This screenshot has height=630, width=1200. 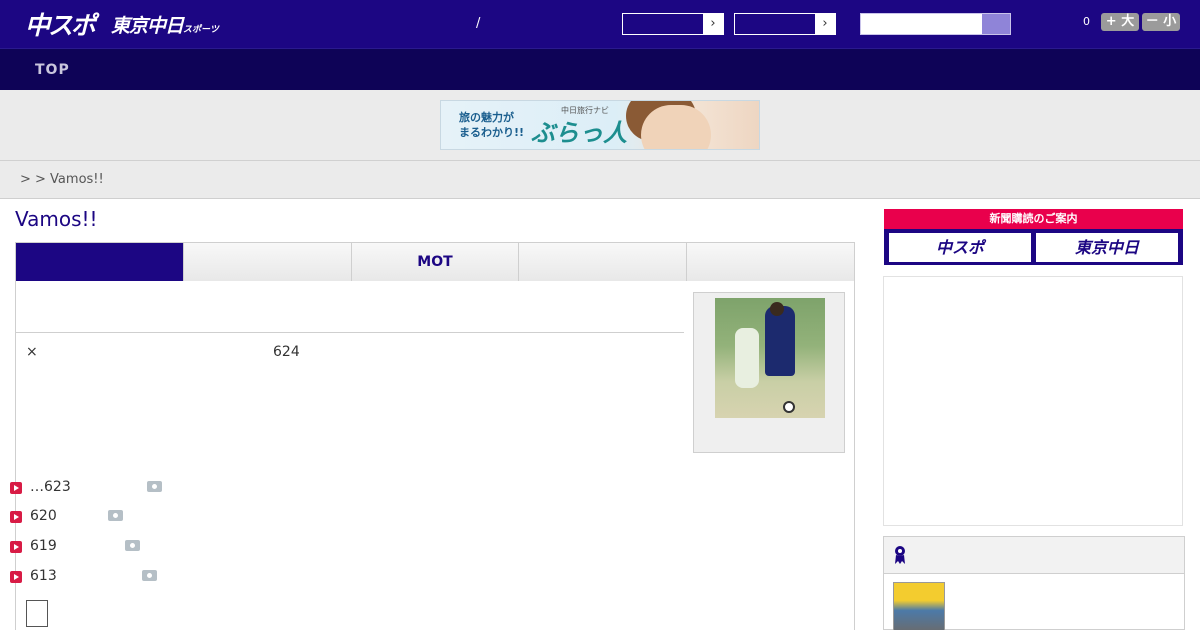 What do you see at coordinates (579, 133) in the screenshot?
I see `banner-main-text: ぶらっ人` at bounding box center [579, 133].